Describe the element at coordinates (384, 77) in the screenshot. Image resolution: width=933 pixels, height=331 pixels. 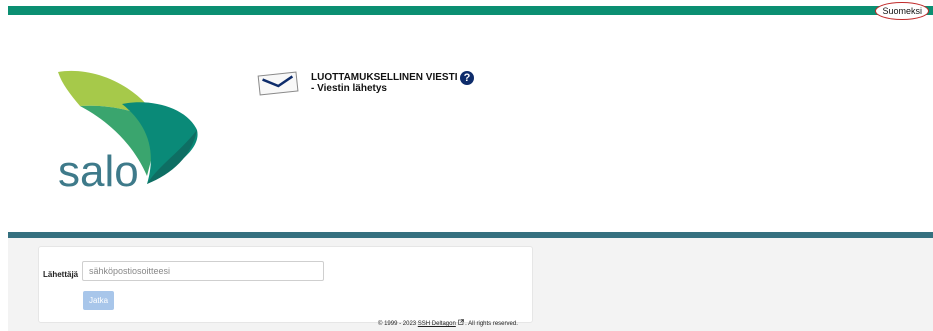
I see `page-title: LUOTTAMUKSELLINEN VIESTI` at that location.